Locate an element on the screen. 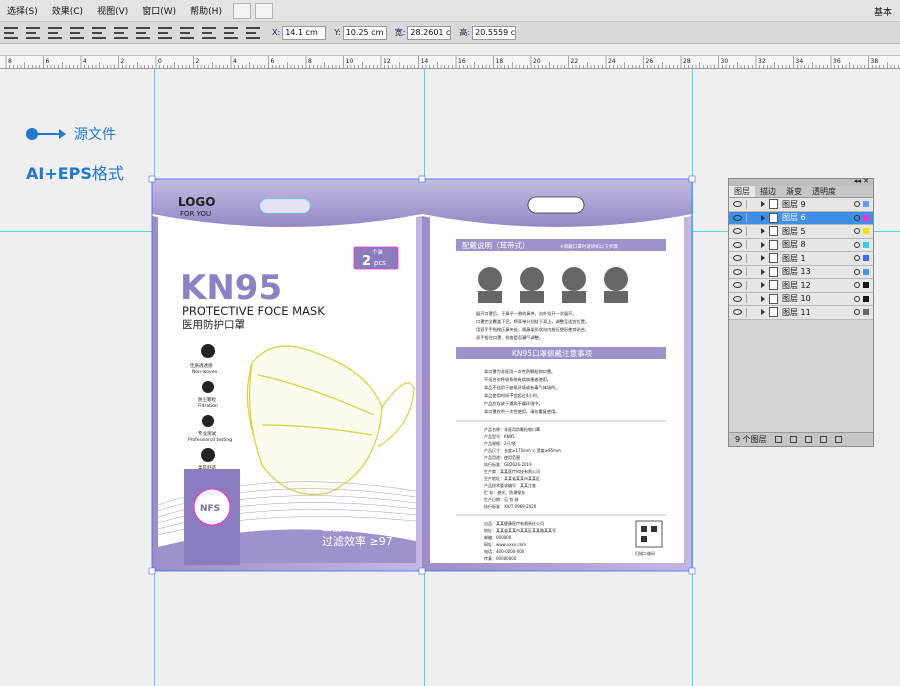 The height and width of the screenshot is (686, 900). layer-name: 图层 11 is located at coordinates (818, 312).